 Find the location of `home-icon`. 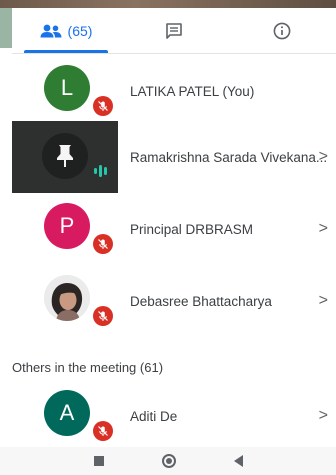

home-icon is located at coordinates (168, 461).